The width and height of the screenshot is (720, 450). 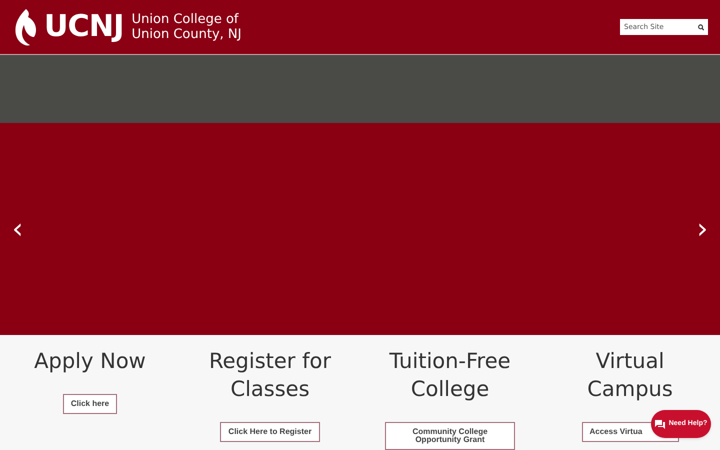 What do you see at coordinates (187, 34) in the screenshot?
I see `college-name-text: Union County, NJ` at bounding box center [187, 34].